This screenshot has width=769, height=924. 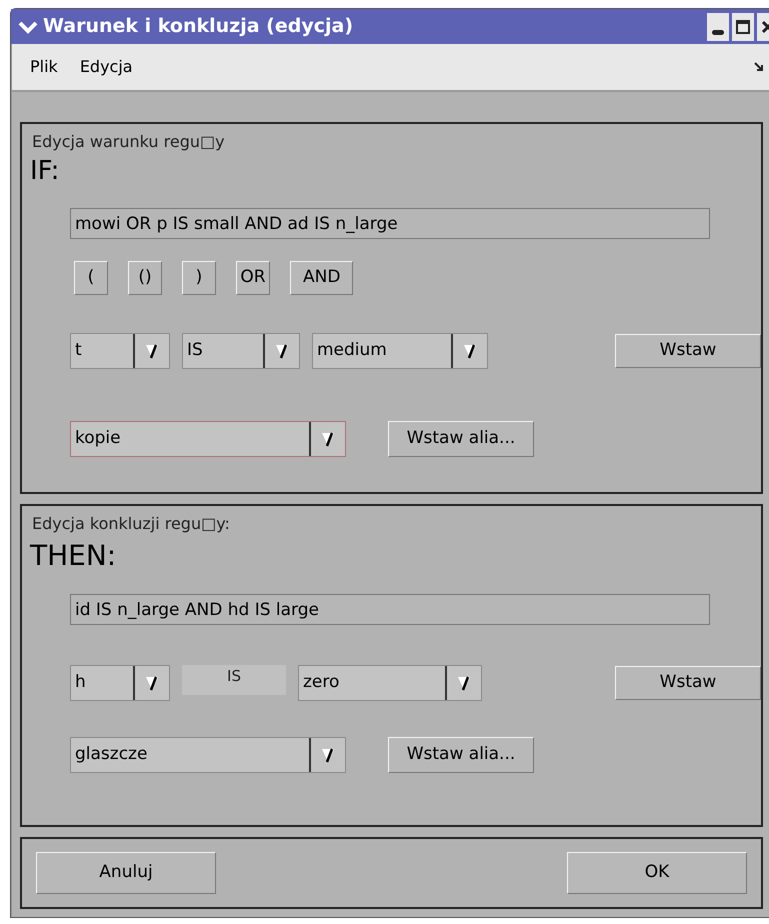 What do you see at coordinates (131, 524) in the screenshot?
I see `group-legend: Edycja konkluzji regu□y:` at bounding box center [131, 524].